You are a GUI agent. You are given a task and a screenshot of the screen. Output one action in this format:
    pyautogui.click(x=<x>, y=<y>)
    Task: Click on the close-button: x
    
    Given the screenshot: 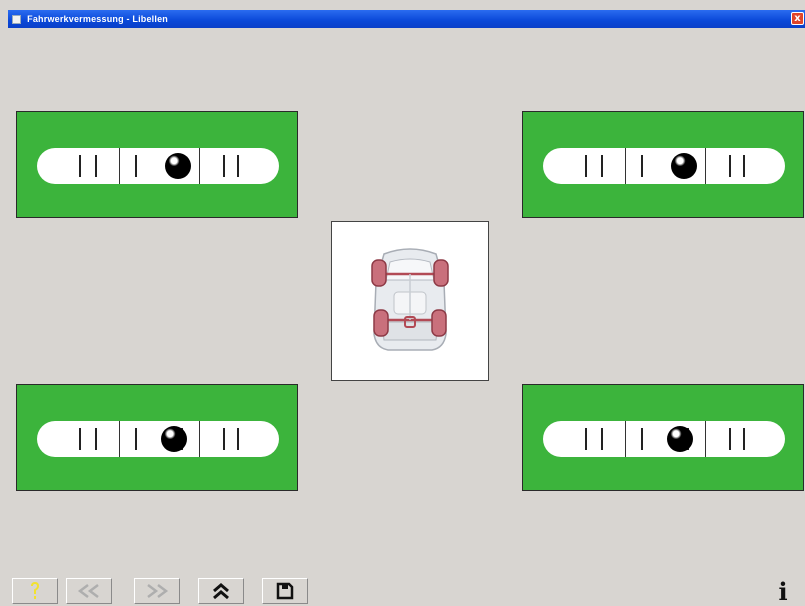 What is the action you would take?
    pyautogui.click(x=797, y=18)
    